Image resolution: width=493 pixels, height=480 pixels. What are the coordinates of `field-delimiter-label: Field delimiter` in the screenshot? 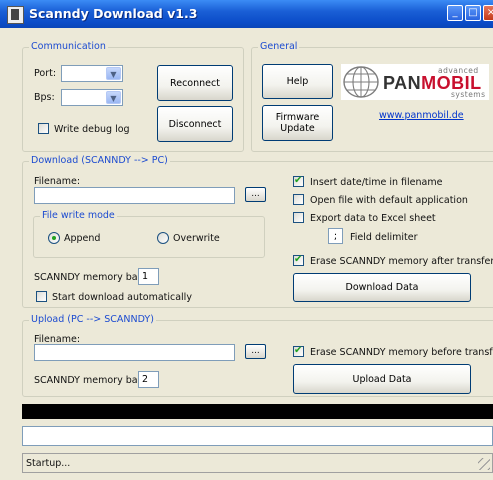 It's located at (384, 237).